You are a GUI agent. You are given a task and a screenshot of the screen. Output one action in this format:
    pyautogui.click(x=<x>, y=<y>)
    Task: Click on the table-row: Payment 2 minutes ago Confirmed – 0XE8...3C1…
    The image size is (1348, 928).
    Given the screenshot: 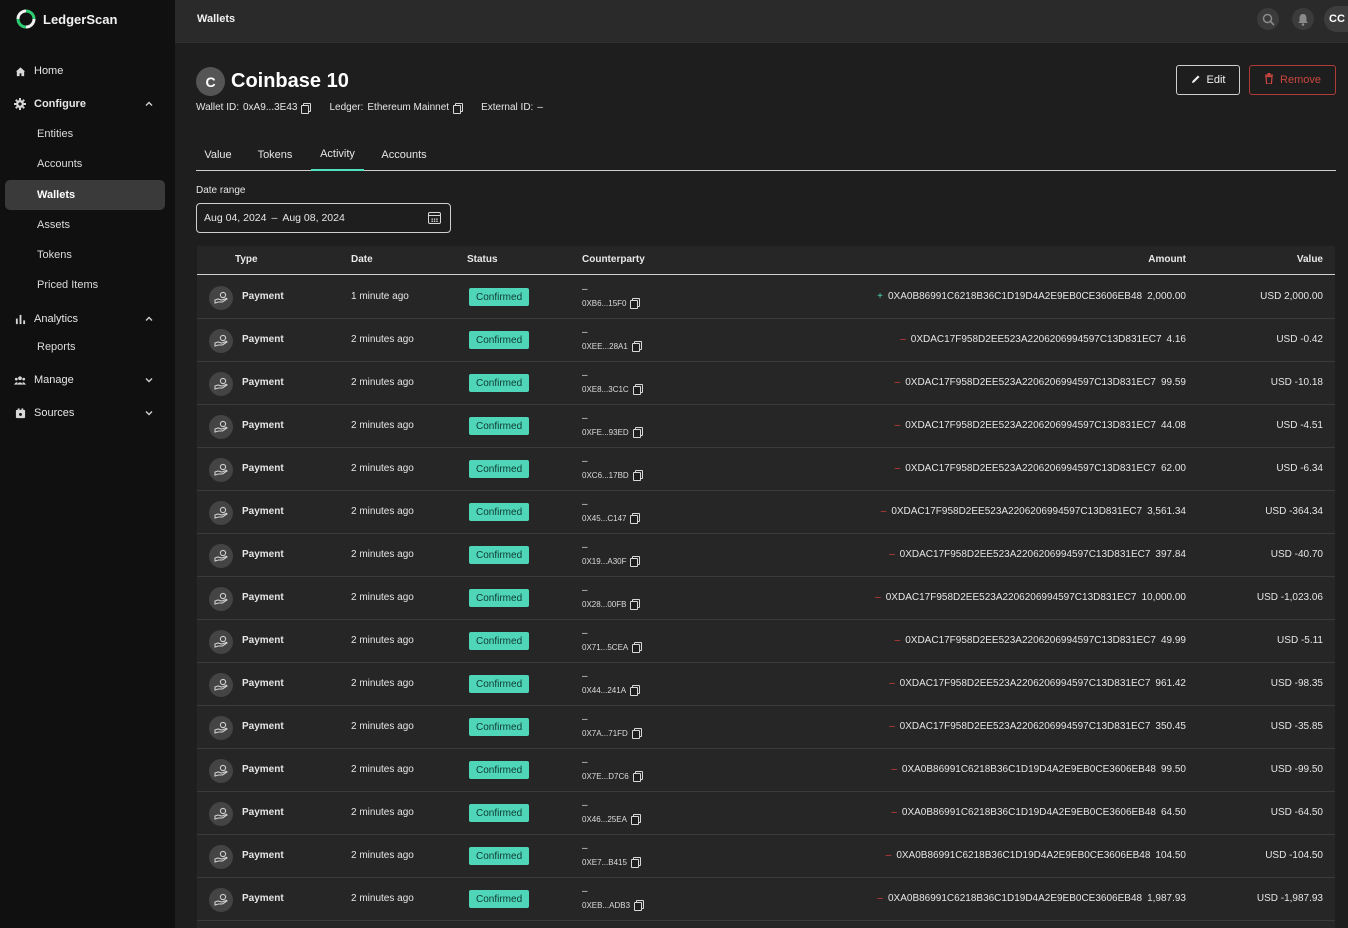 What is the action you would take?
    pyautogui.click(x=766, y=383)
    